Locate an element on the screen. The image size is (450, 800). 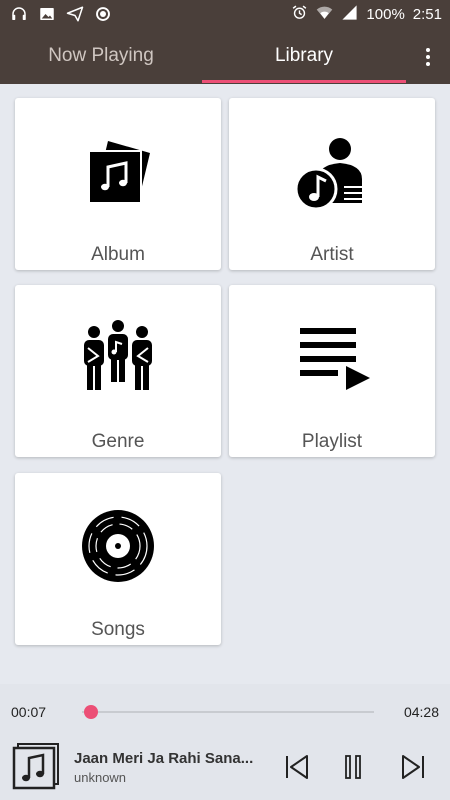
send-icon is located at coordinates (75, 16).